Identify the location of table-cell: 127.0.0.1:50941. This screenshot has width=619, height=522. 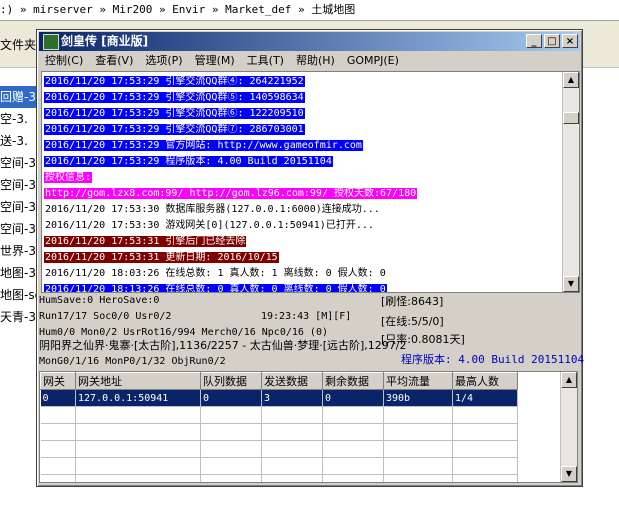
(138, 398).